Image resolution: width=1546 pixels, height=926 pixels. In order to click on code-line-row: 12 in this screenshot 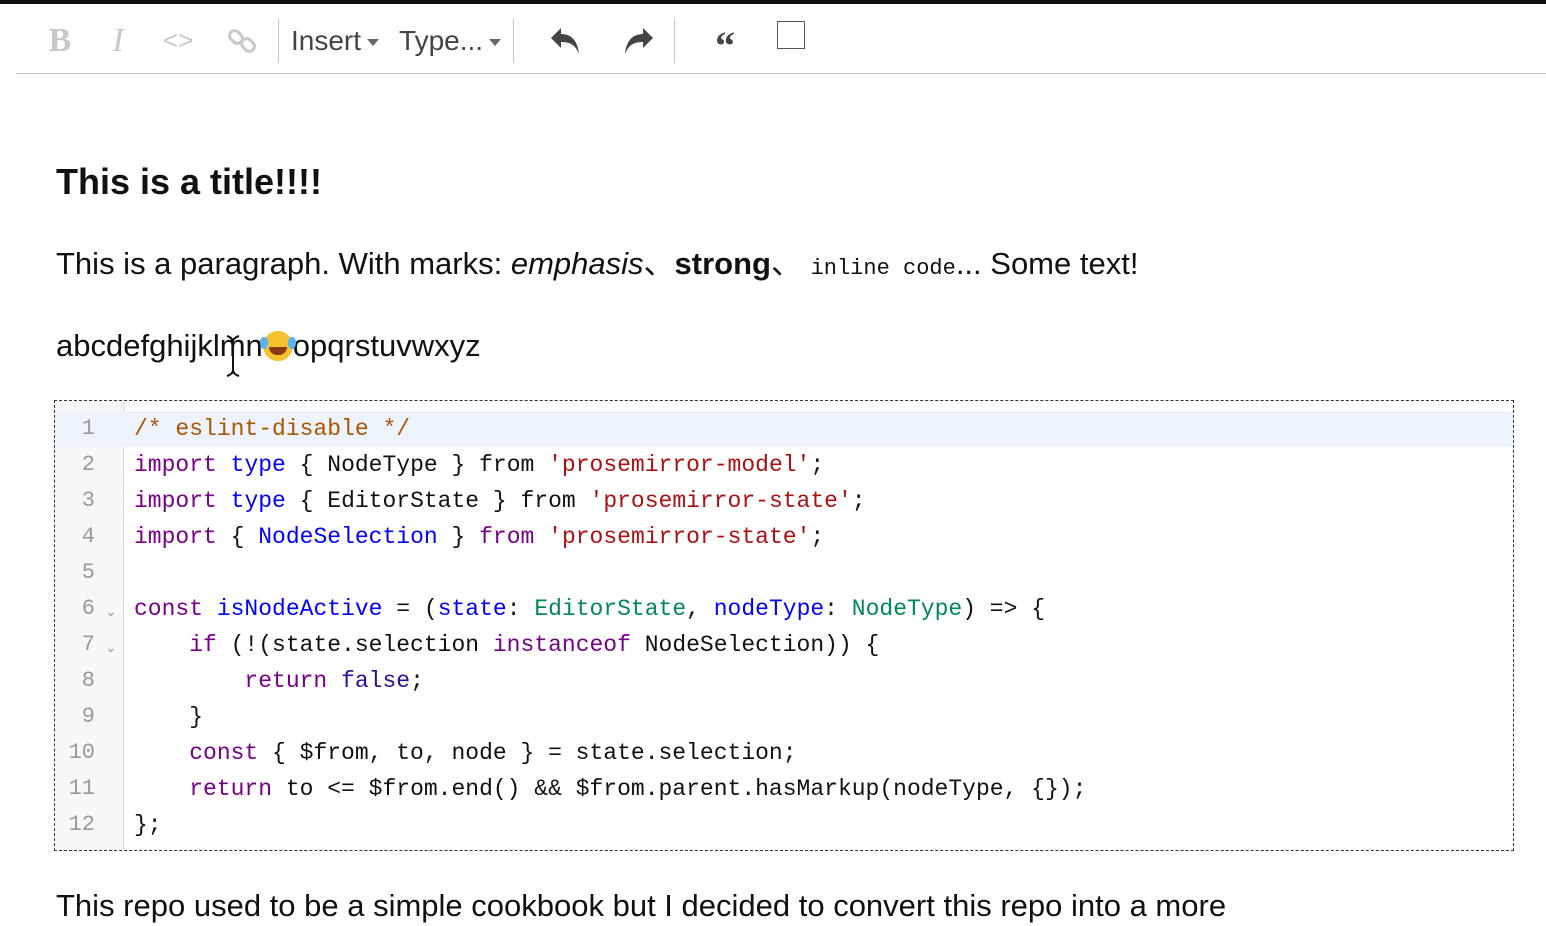, I will do `click(784, 825)`.